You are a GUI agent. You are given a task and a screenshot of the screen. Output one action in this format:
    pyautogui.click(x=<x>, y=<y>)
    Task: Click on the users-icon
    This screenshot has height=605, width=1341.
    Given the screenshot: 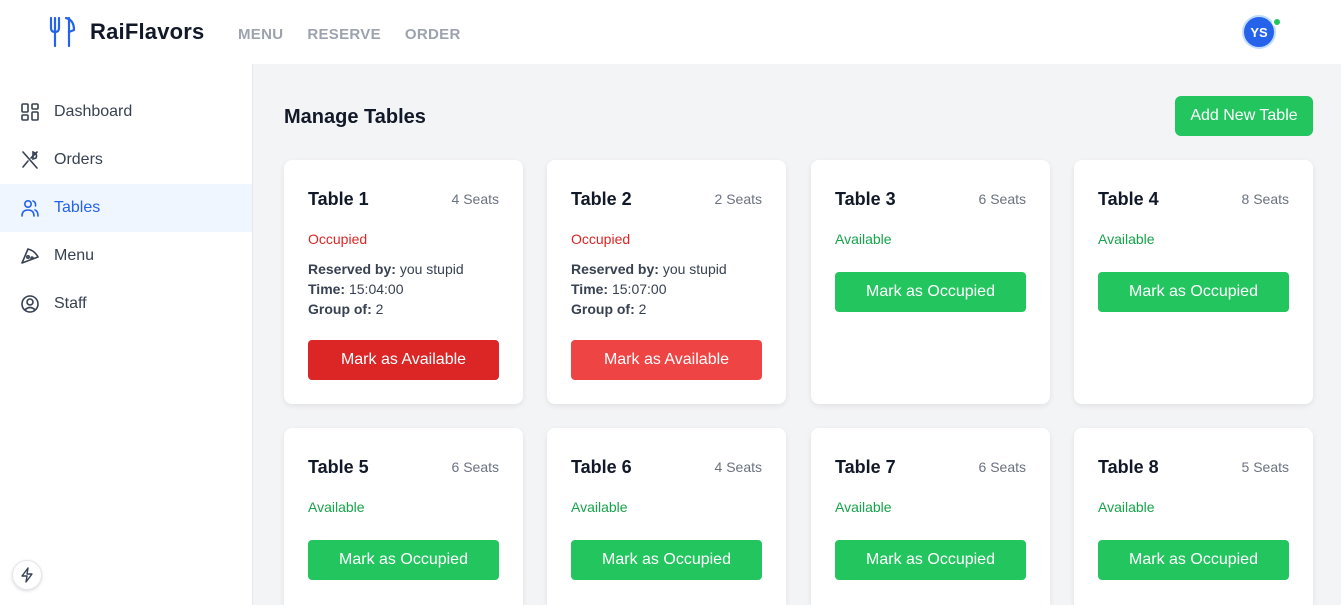 What is the action you would take?
    pyautogui.click(x=30, y=208)
    